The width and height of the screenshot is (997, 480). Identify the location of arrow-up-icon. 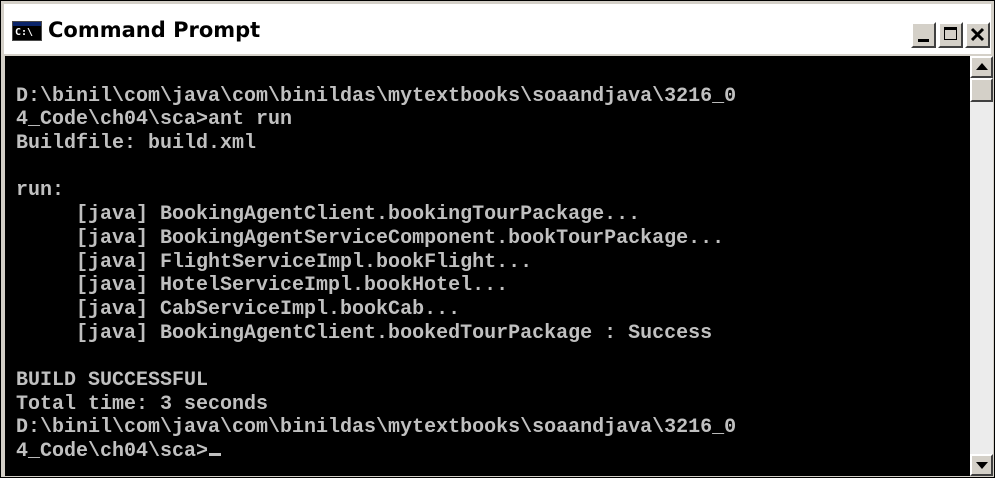
(982, 66).